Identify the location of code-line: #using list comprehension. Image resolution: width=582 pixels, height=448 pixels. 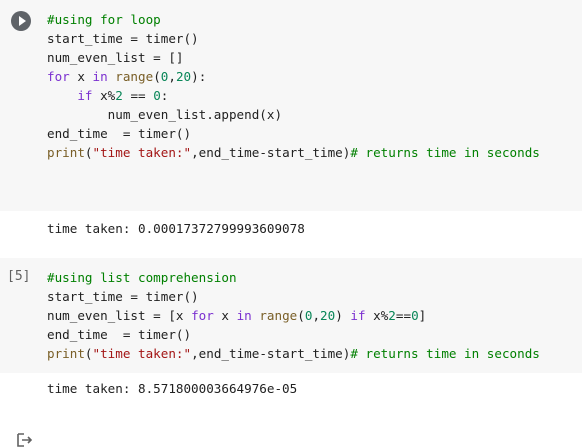
(293, 277).